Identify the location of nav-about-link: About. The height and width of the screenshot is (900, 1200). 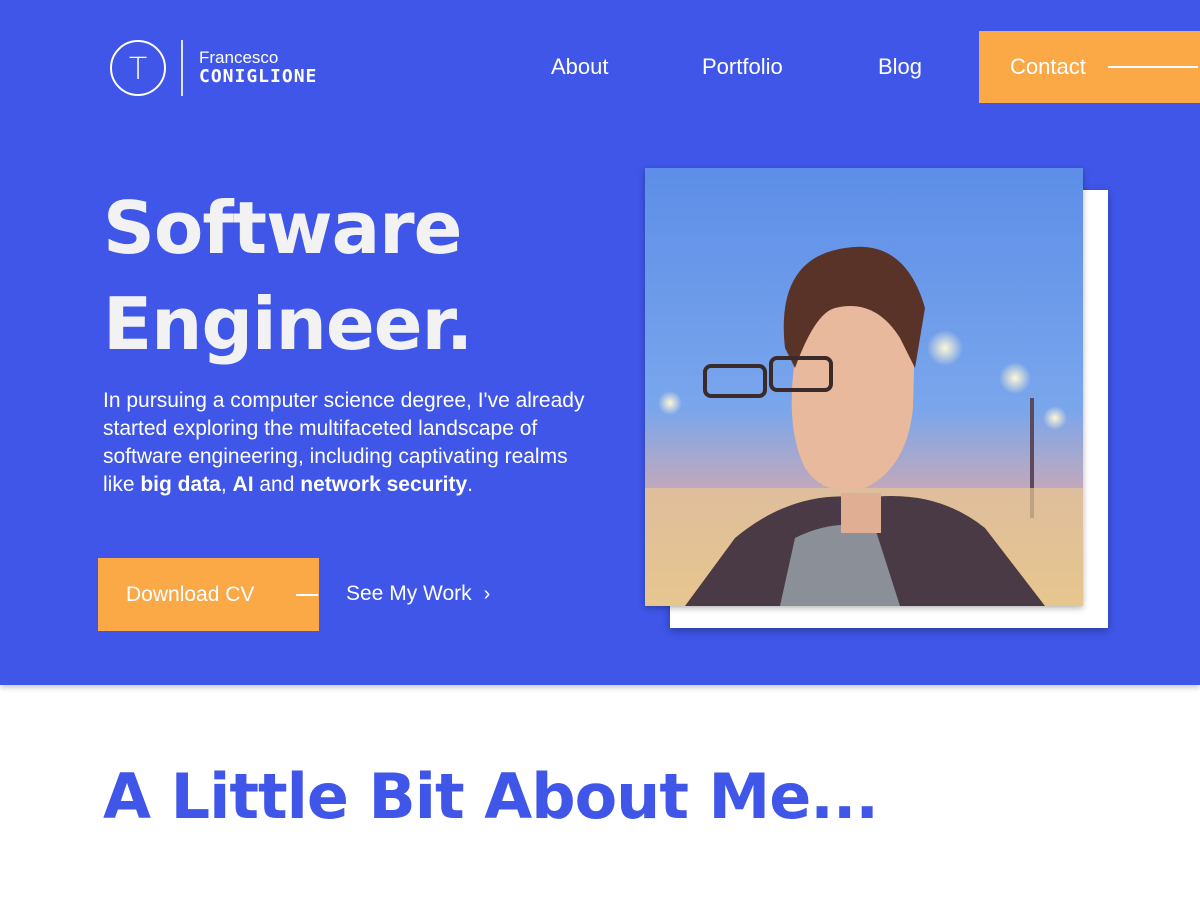
(580, 67).